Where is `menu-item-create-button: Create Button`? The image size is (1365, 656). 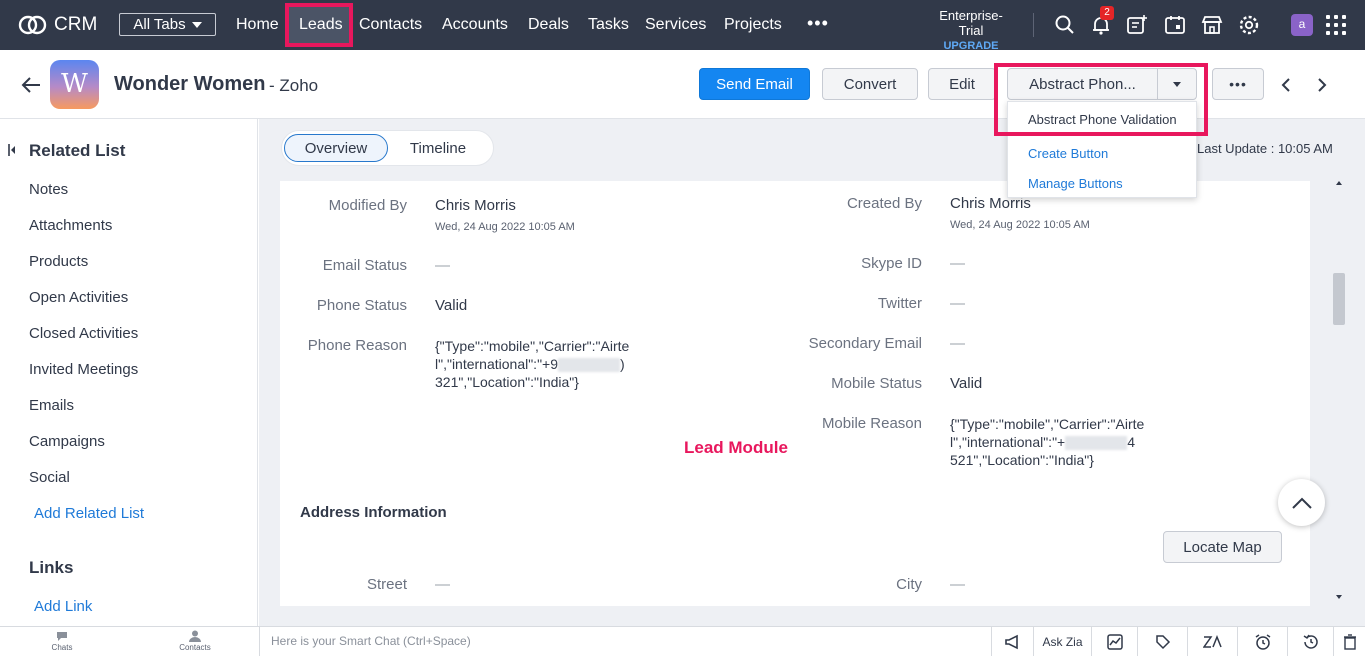
menu-item-create-button: Create Button is located at coordinates (1068, 153).